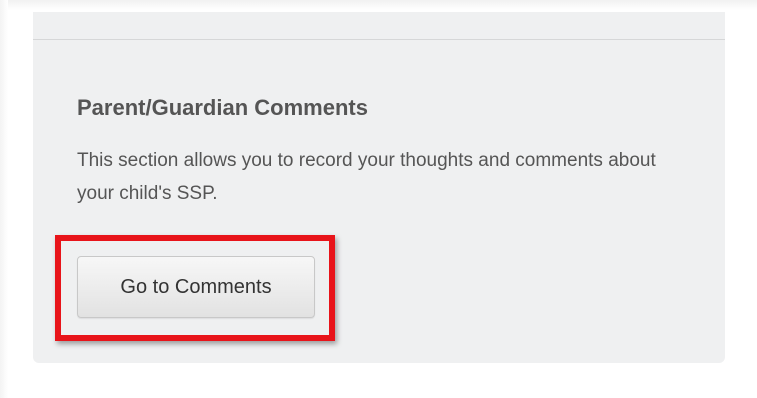 The height and width of the screenshot is (398, 757). Describe the element at coordinates (195, 288) in the screenshot. I see `highlight-box` at that location.